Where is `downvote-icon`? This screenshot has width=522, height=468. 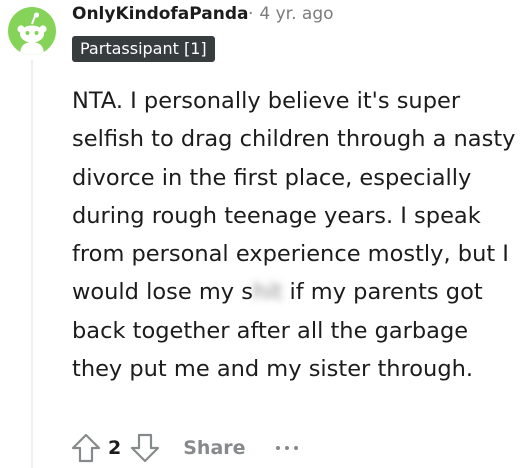 downvote-icon is located at coordinates (145, 448).